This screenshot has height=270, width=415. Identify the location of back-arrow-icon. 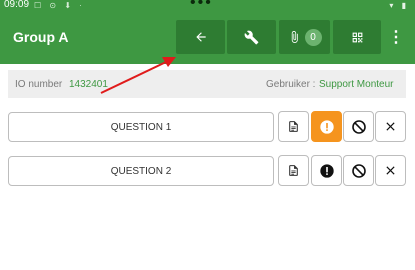
(200, 37).